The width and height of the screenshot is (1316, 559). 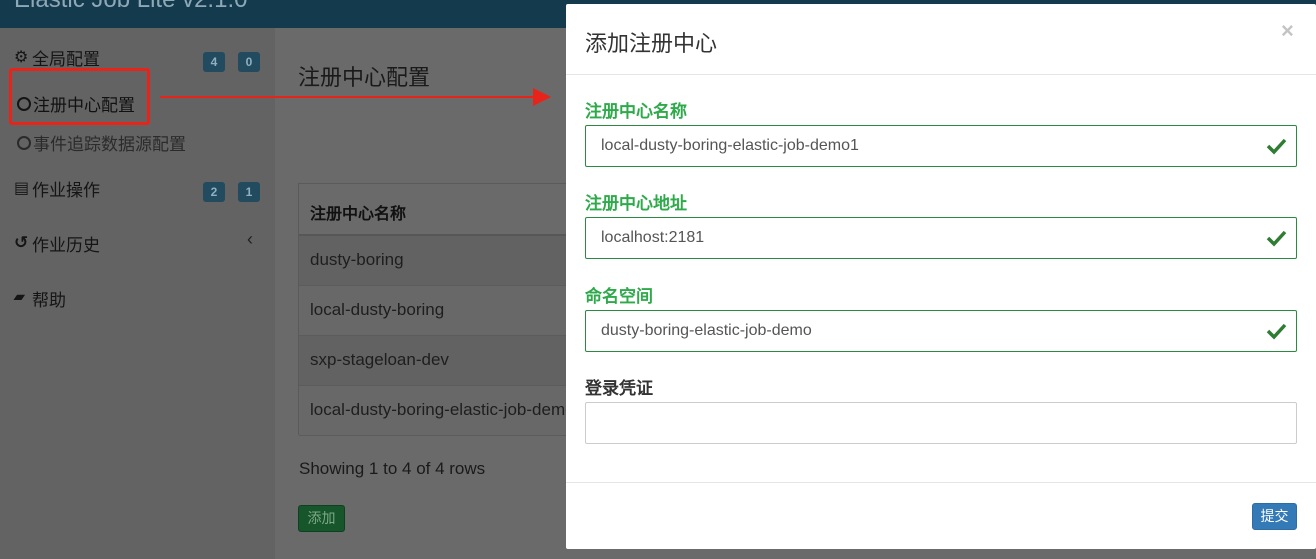 What do you see at coordinates (636, 111) in the screenshot?
I see `registry-name-label: 注册中心名称` at bounding box center [636, 111].